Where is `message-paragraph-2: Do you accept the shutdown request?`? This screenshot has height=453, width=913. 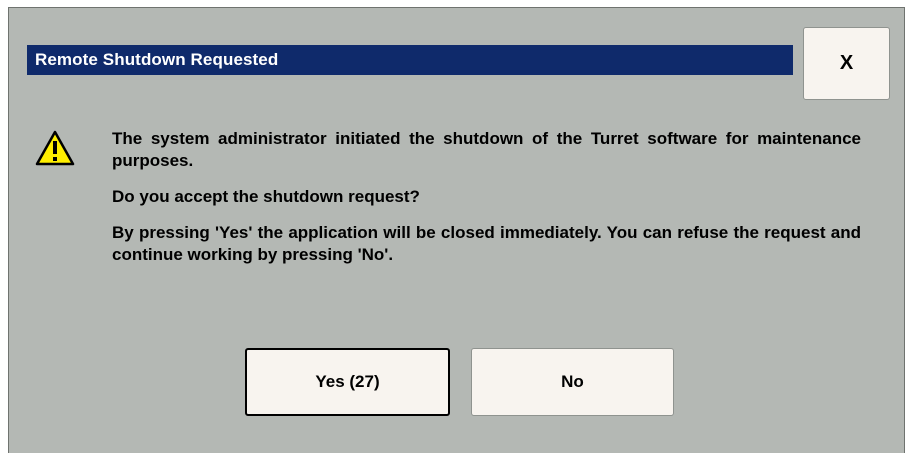
message-paragraph-2: Do you accept the shutdown request? is located at coordinates (266, 196).